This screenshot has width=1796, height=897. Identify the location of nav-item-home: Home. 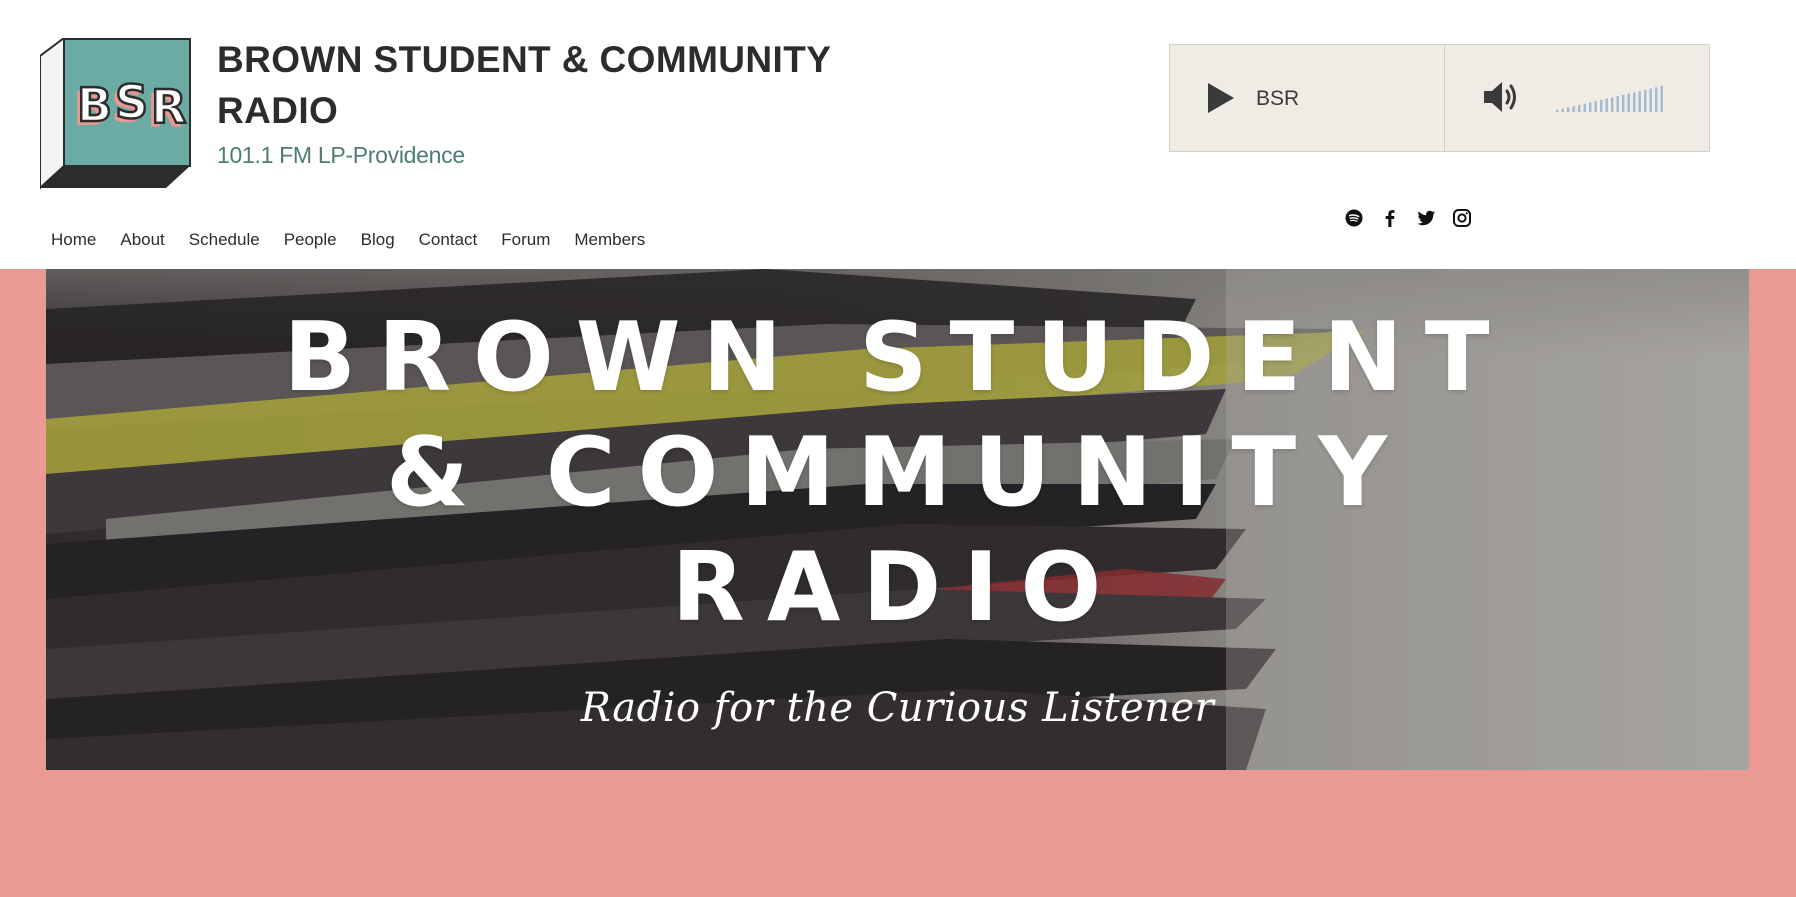
(73, 240).